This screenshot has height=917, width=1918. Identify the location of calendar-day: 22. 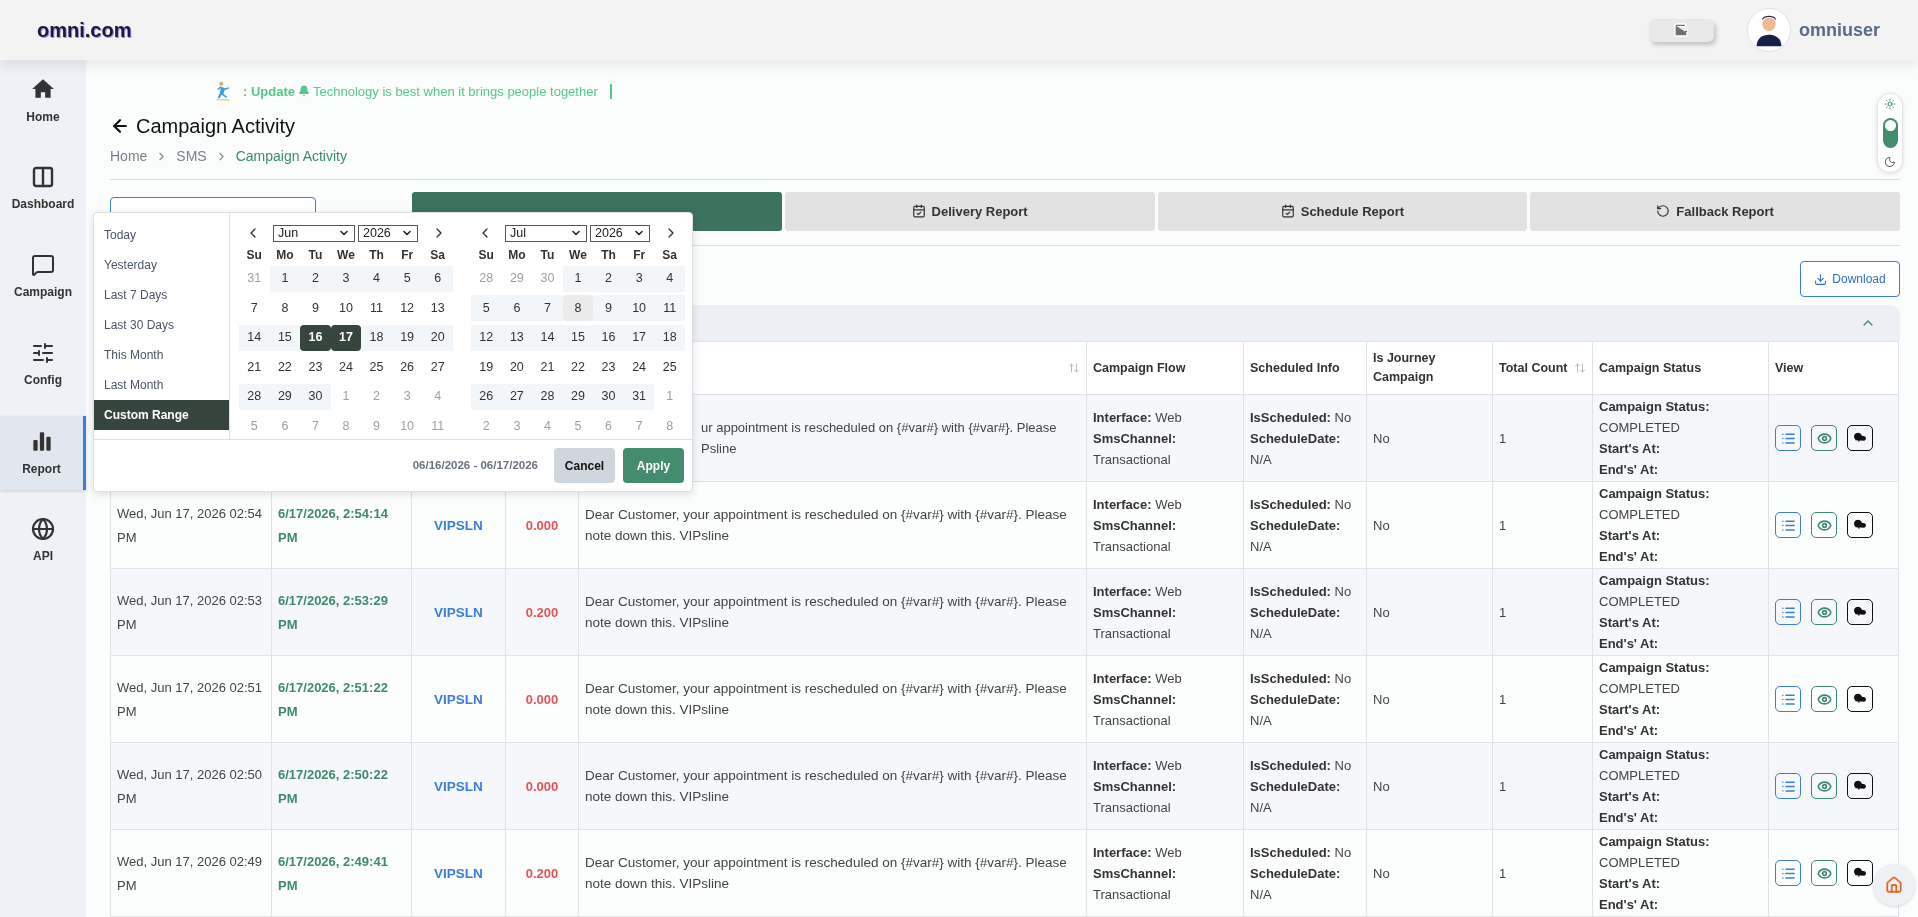
(285, 367).